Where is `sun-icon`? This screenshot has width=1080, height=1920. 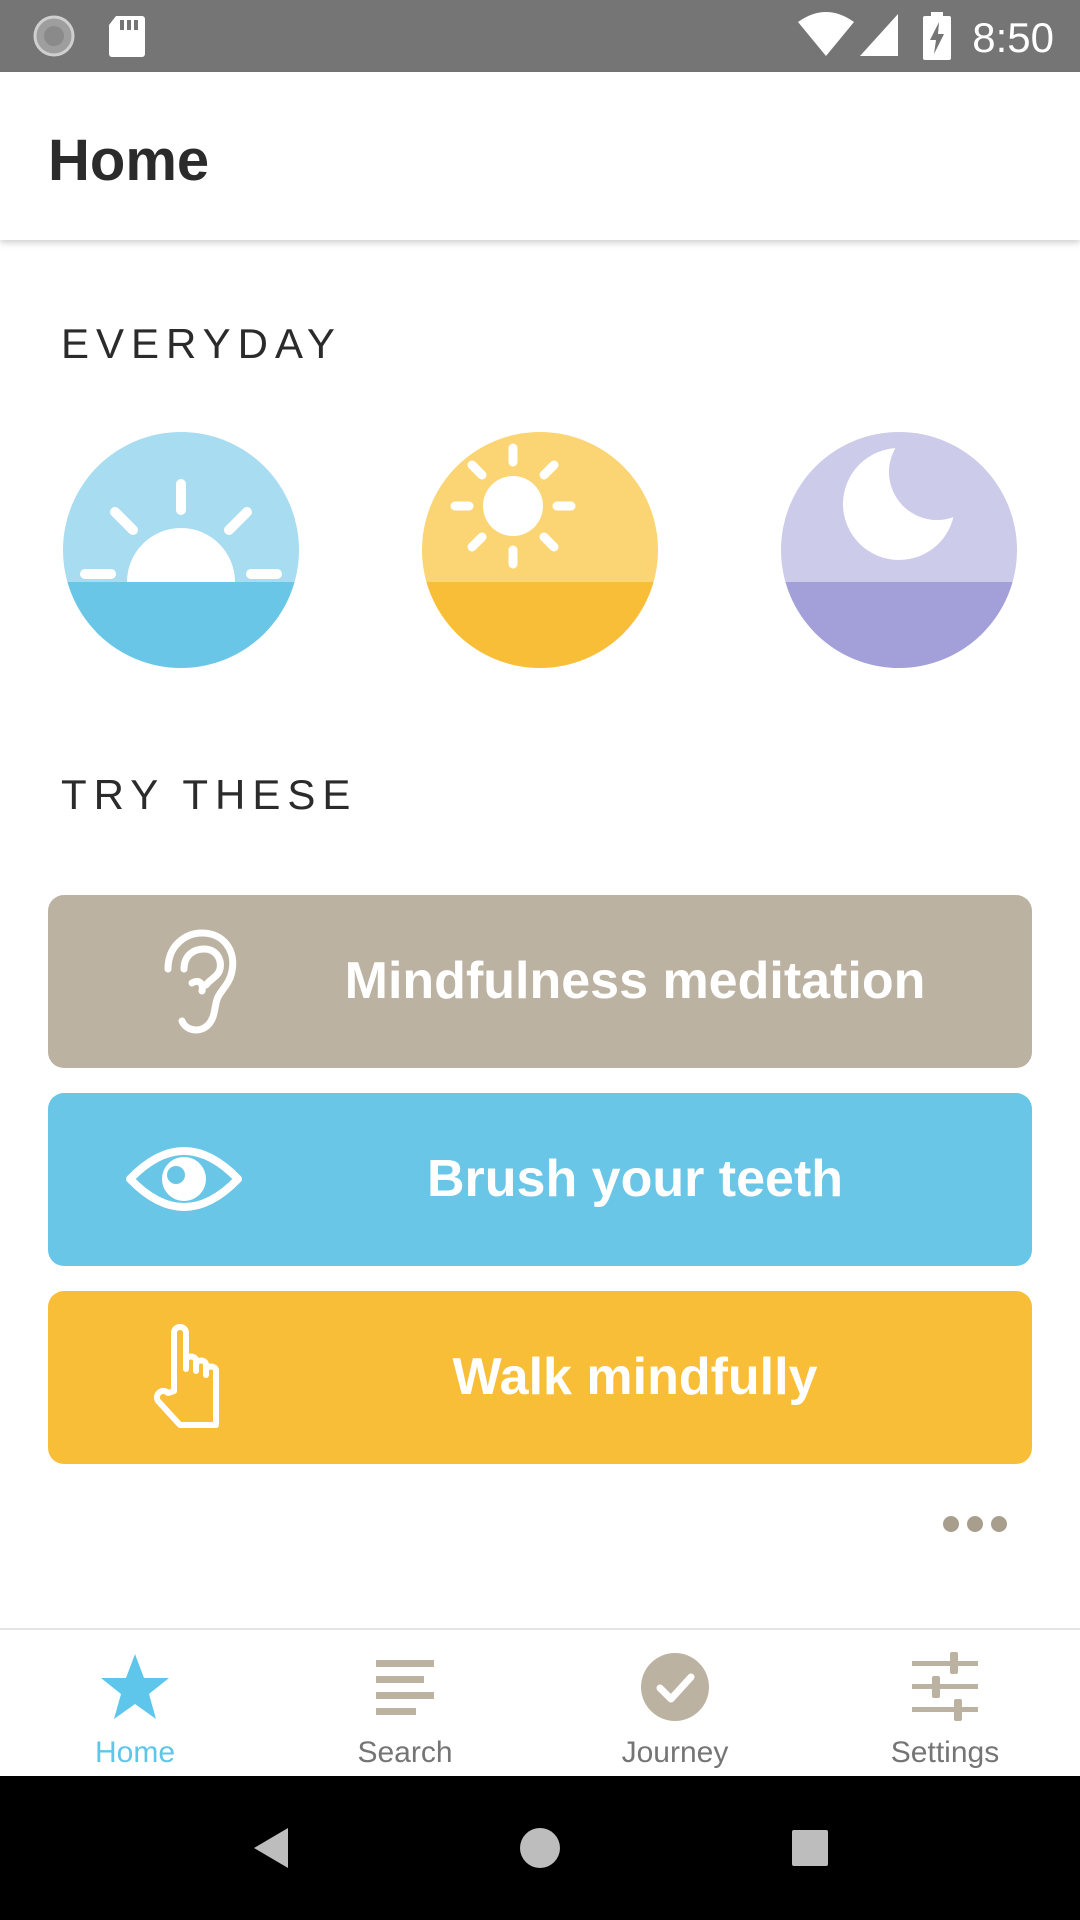 sun-icon is located at coordinates (540, 550).